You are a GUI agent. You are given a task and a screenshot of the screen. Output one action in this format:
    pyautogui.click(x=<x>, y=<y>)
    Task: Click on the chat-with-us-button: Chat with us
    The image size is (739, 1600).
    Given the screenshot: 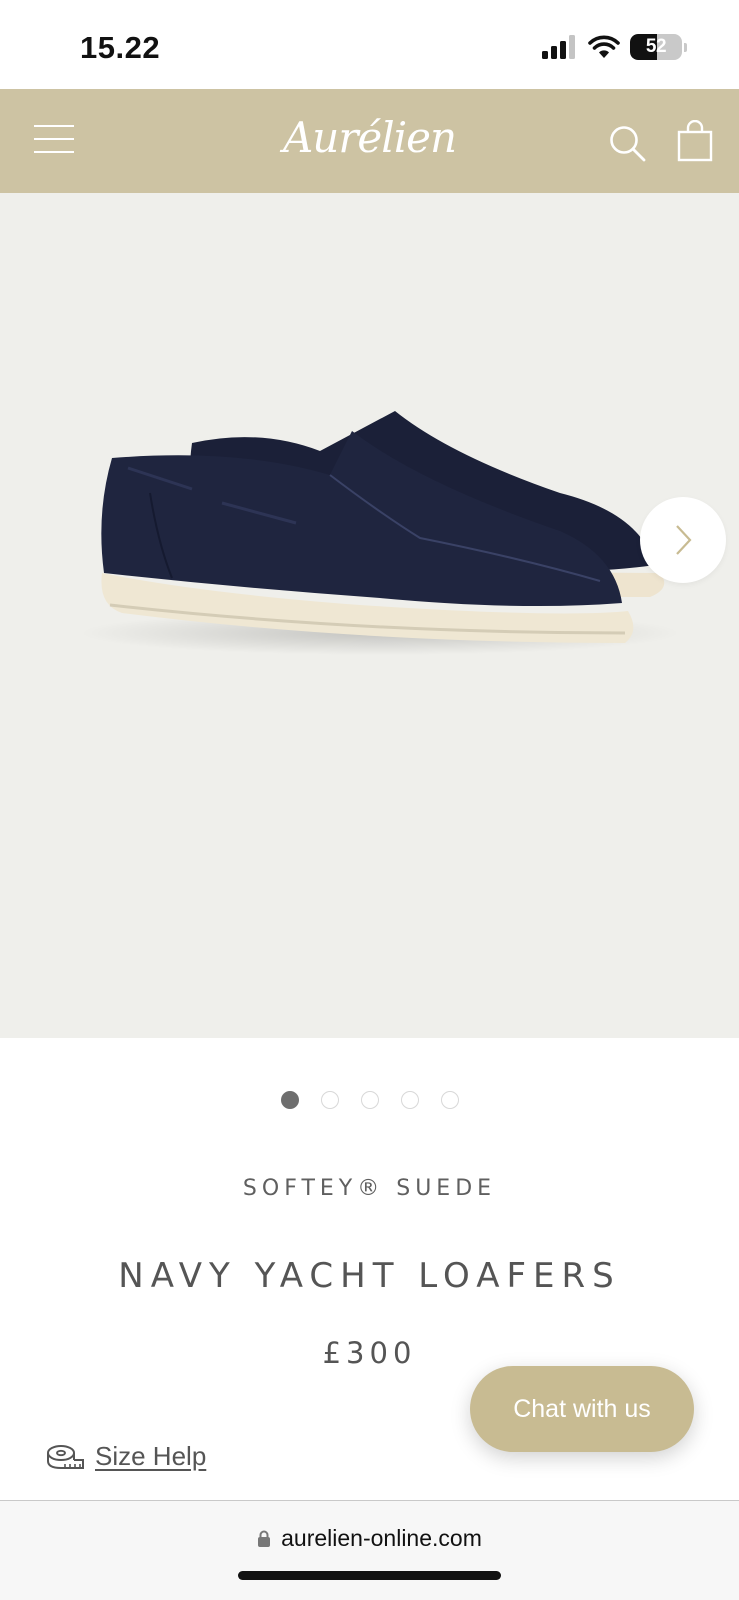 What is the action you would take?
    pyautogui.click(x=582, y=1409)
    